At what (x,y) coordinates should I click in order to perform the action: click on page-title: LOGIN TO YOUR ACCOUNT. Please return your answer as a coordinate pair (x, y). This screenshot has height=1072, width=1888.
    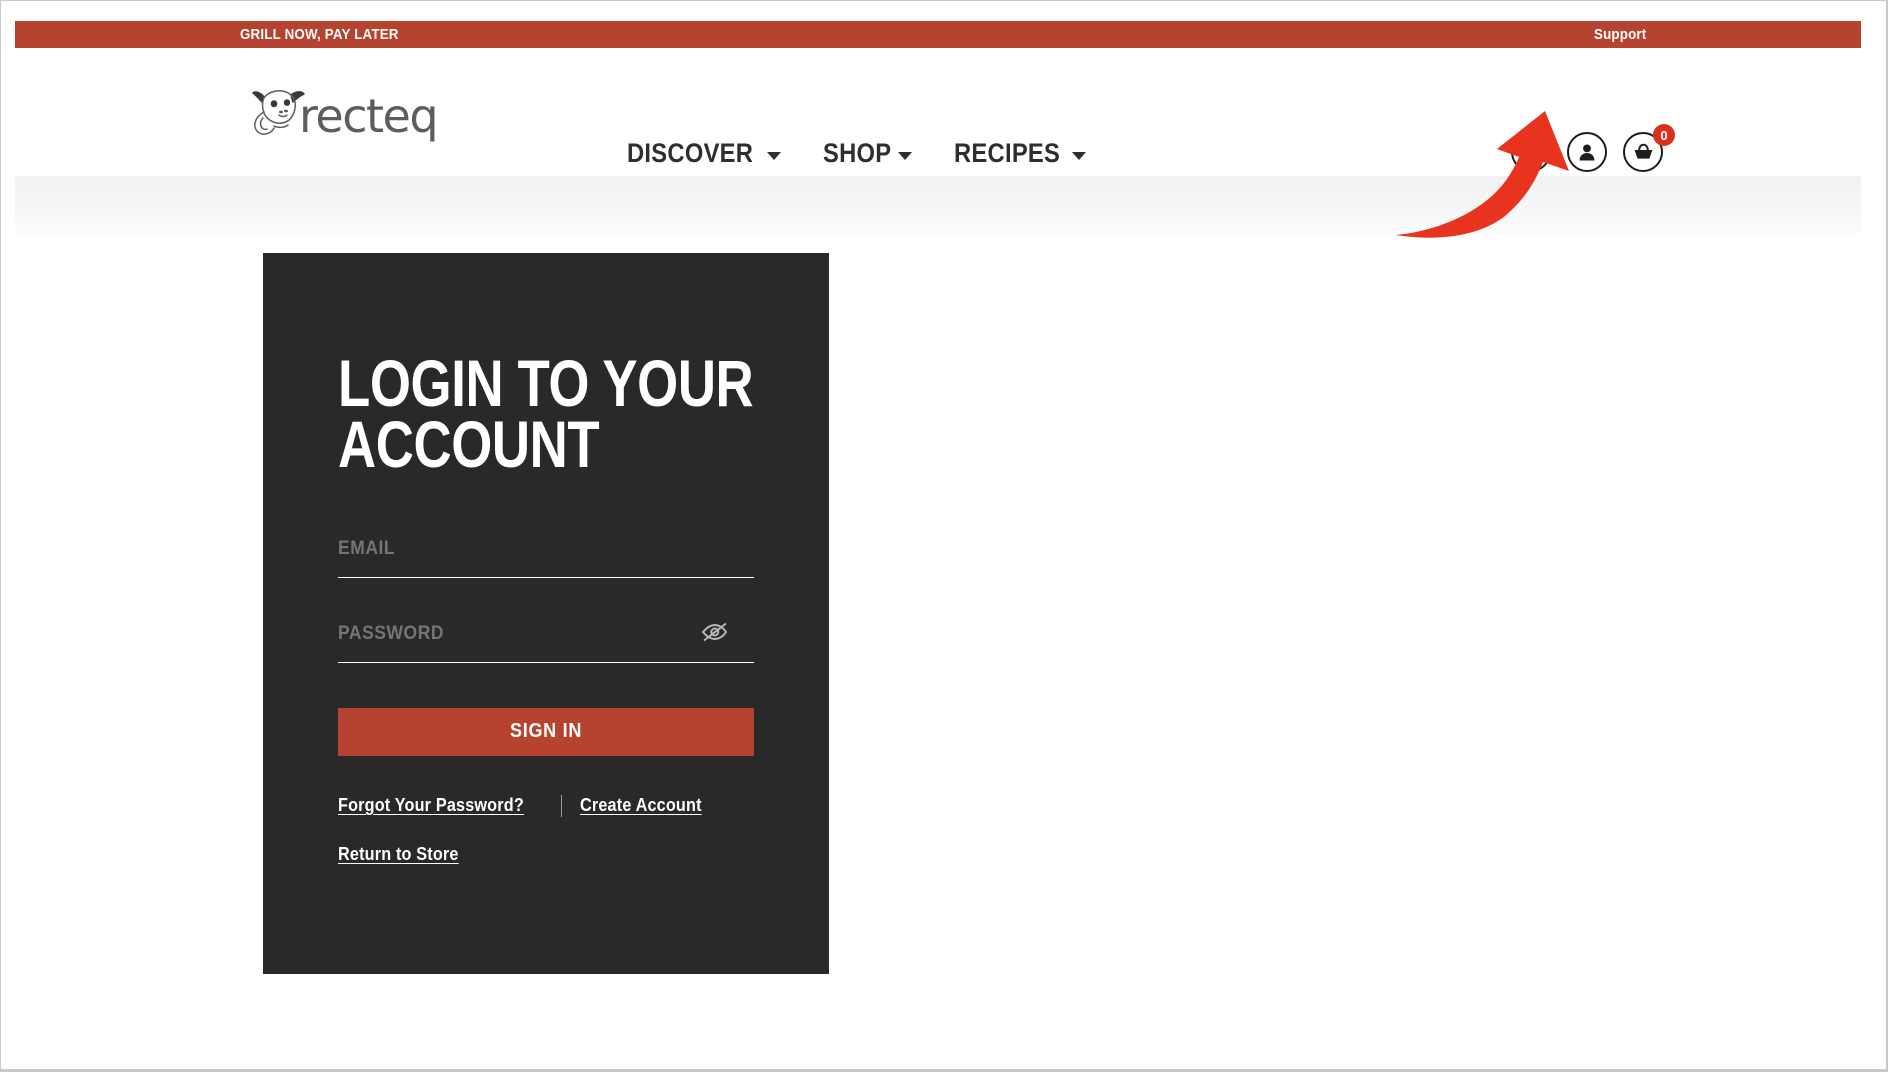
    Looking at the image, I should click on (546, 414).